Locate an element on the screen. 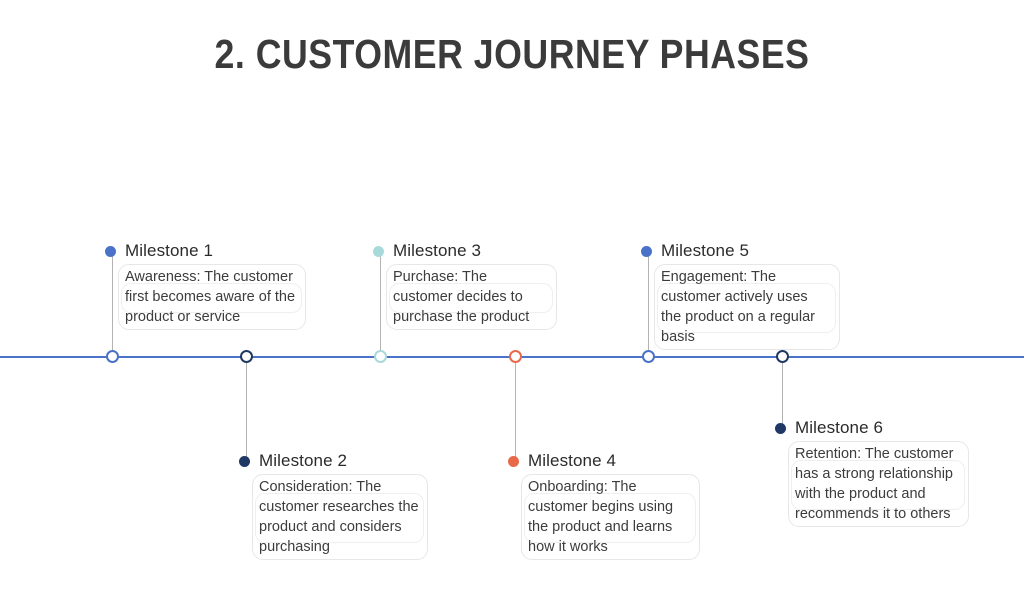  milestone-header-5: Milestone 5 is located at coordinates (736, 251).